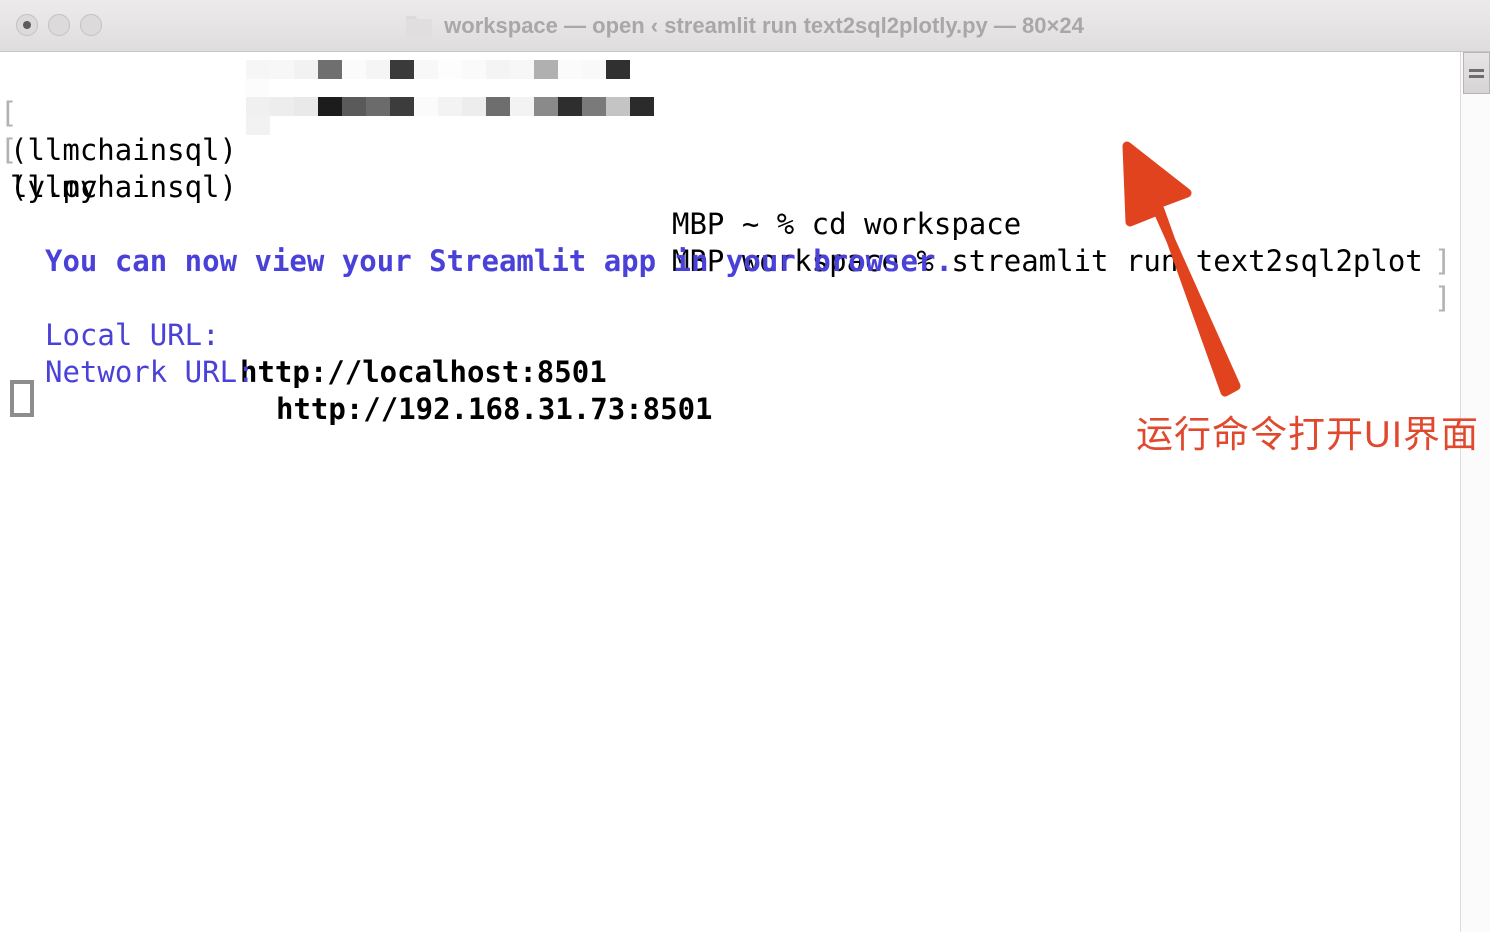 Image resolution: width=1490 pixels, height=932 pixels. I want to click on scrollbar-thumb, so click(1476, 73).